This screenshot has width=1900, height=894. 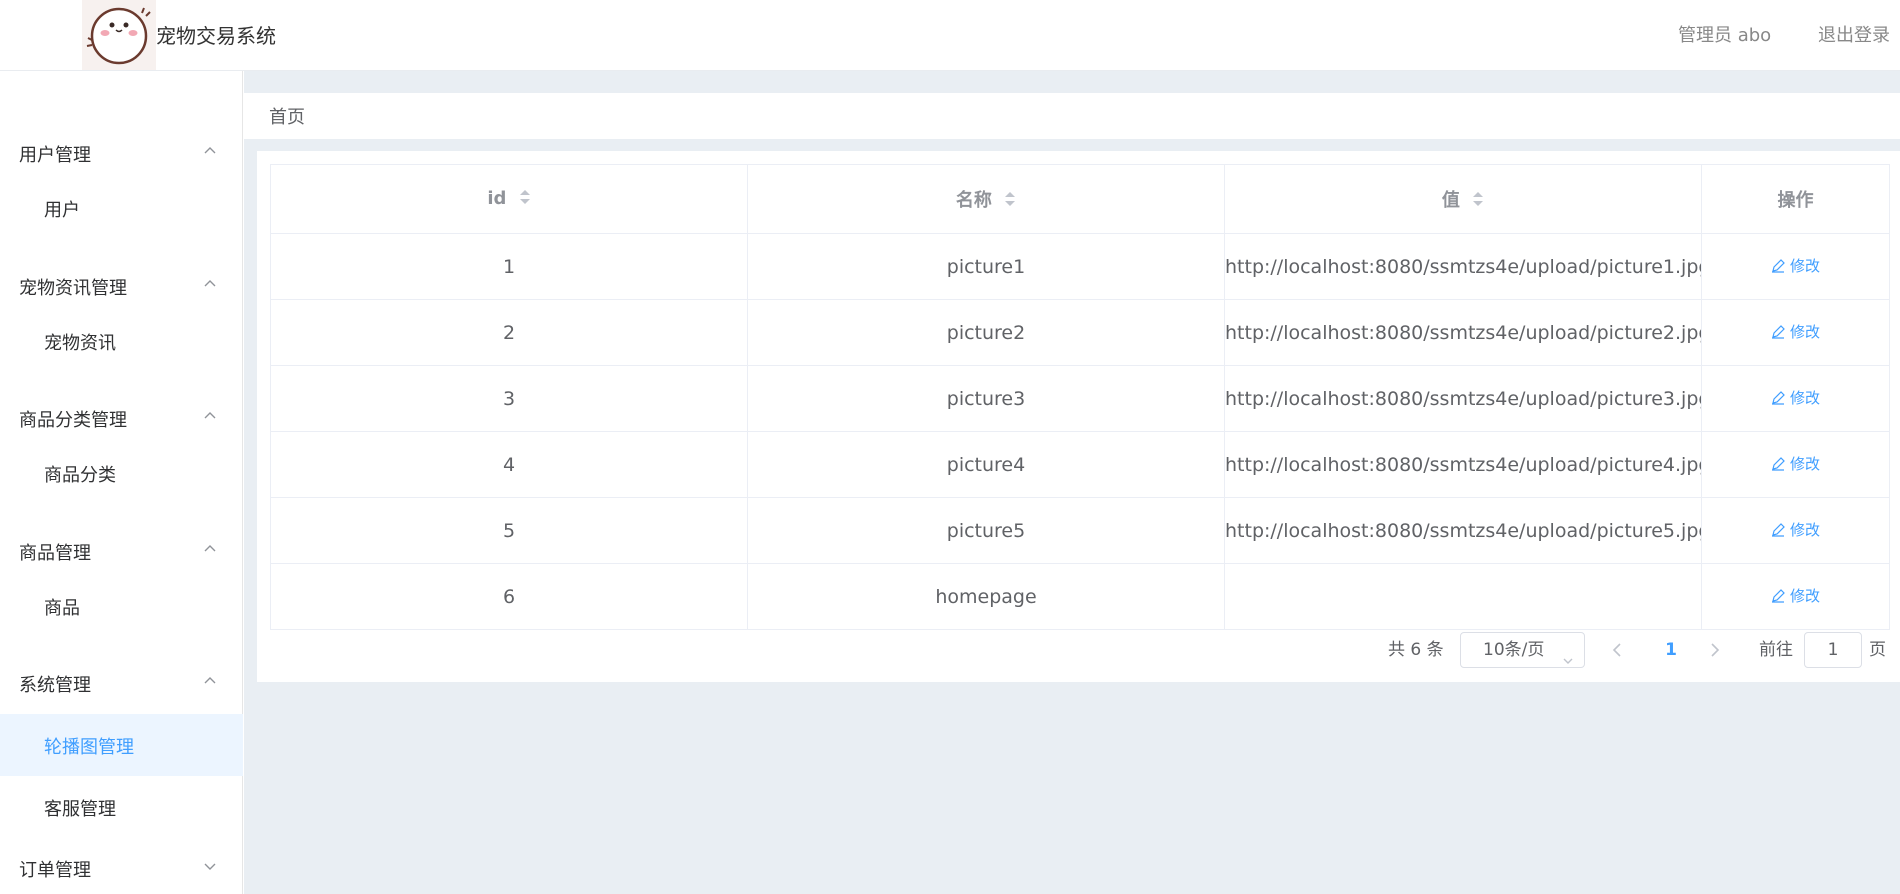 I want to click on chevron-right-icon, so click(x=1715, y=650).